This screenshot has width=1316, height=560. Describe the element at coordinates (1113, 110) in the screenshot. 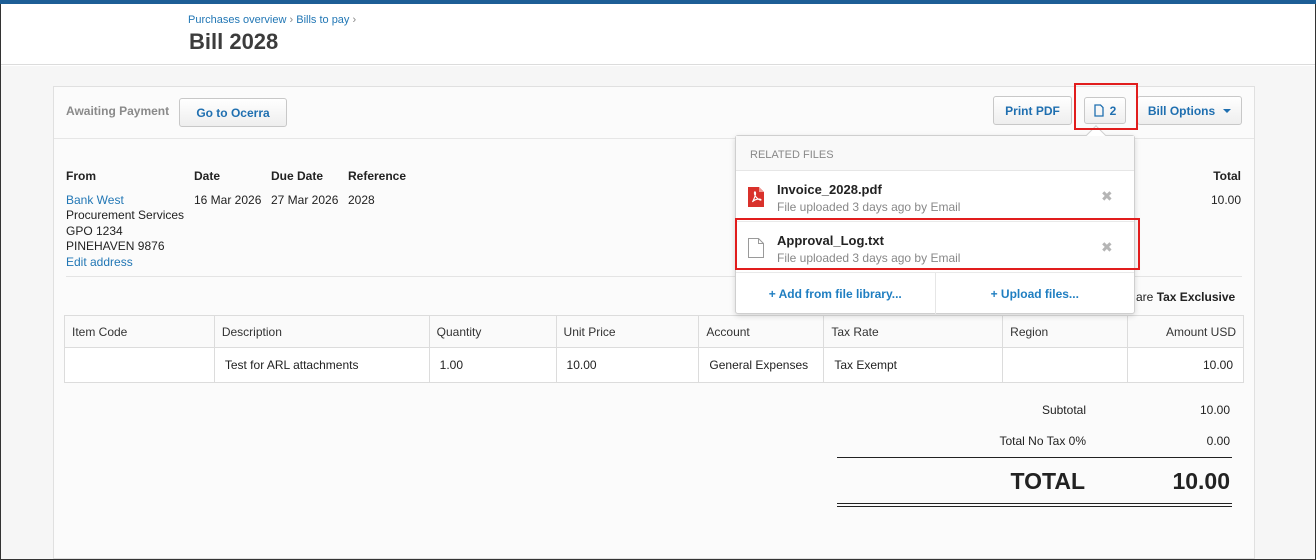

I see `files-count: 2` at that location.